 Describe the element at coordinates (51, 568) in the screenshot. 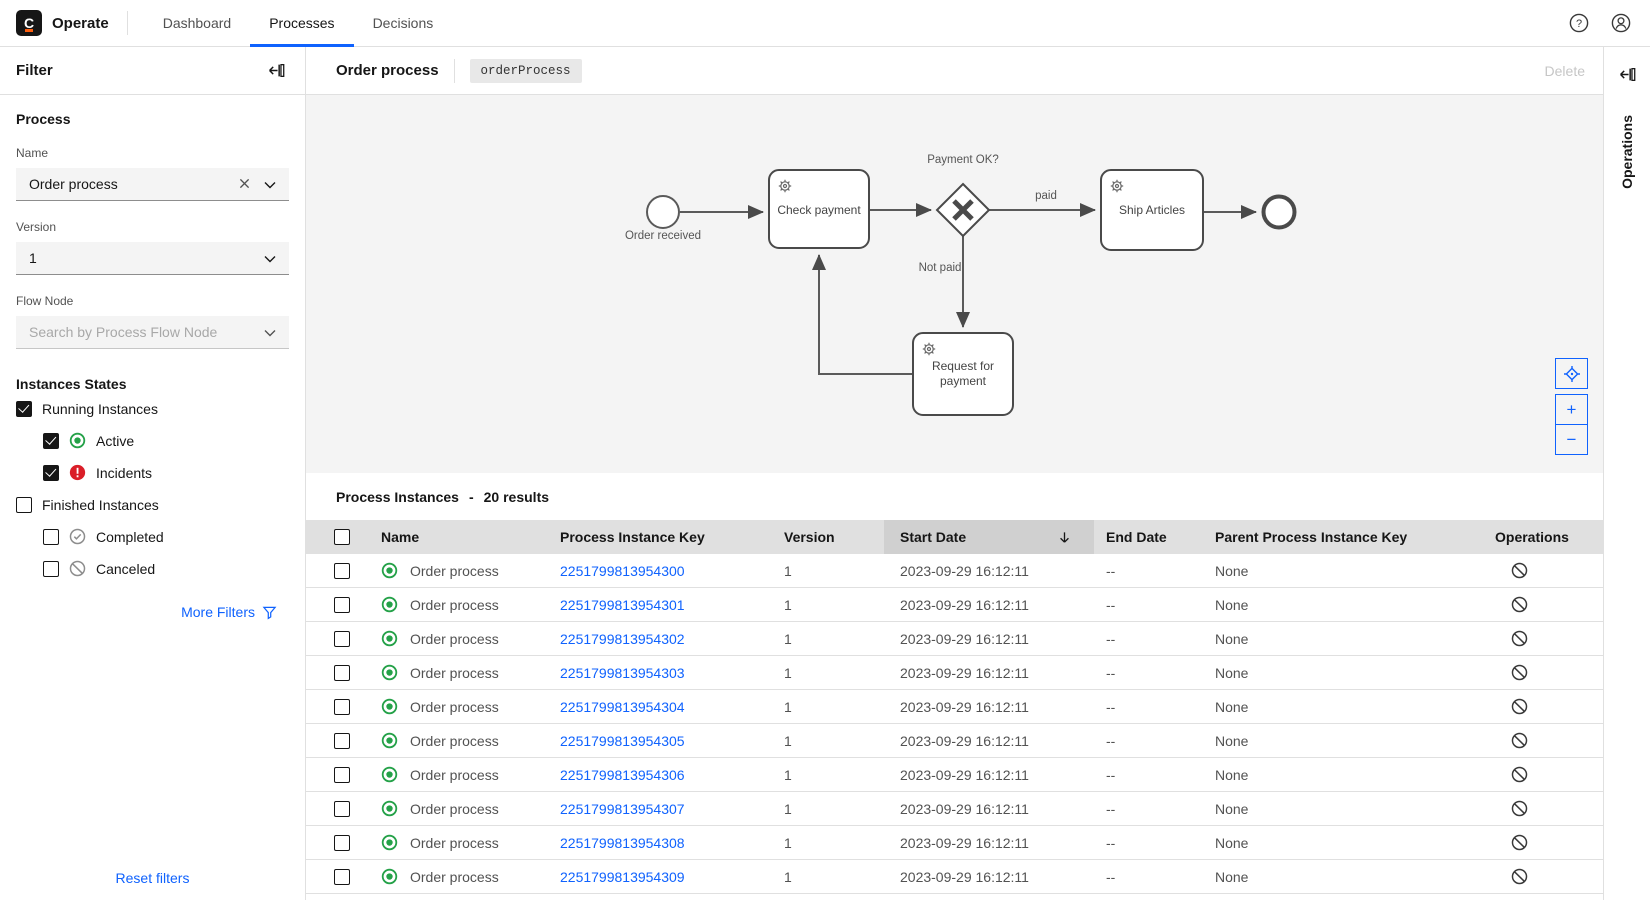

I see `canceled-checkbox` at that location.